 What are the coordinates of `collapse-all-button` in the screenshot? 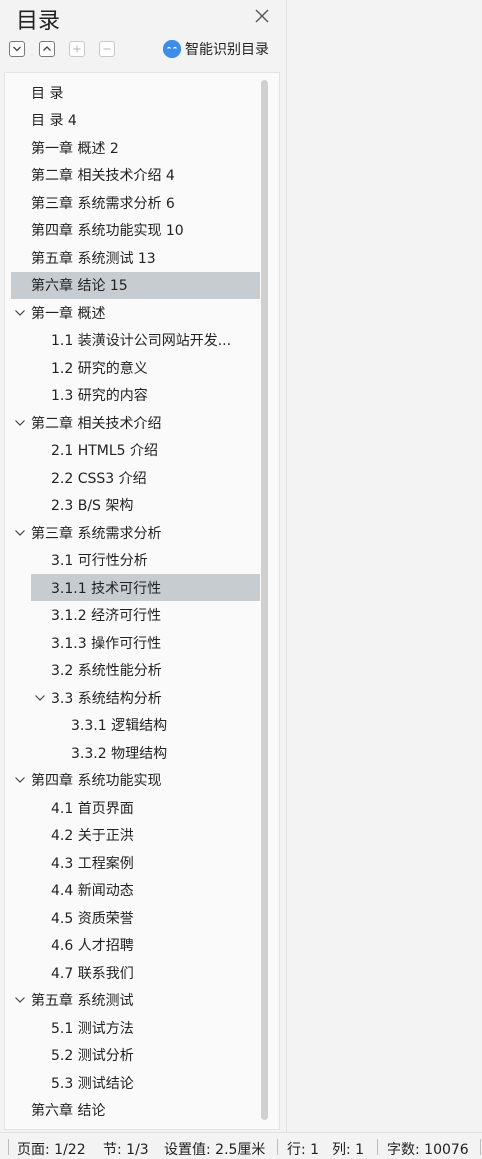 It's located at (47, 49).